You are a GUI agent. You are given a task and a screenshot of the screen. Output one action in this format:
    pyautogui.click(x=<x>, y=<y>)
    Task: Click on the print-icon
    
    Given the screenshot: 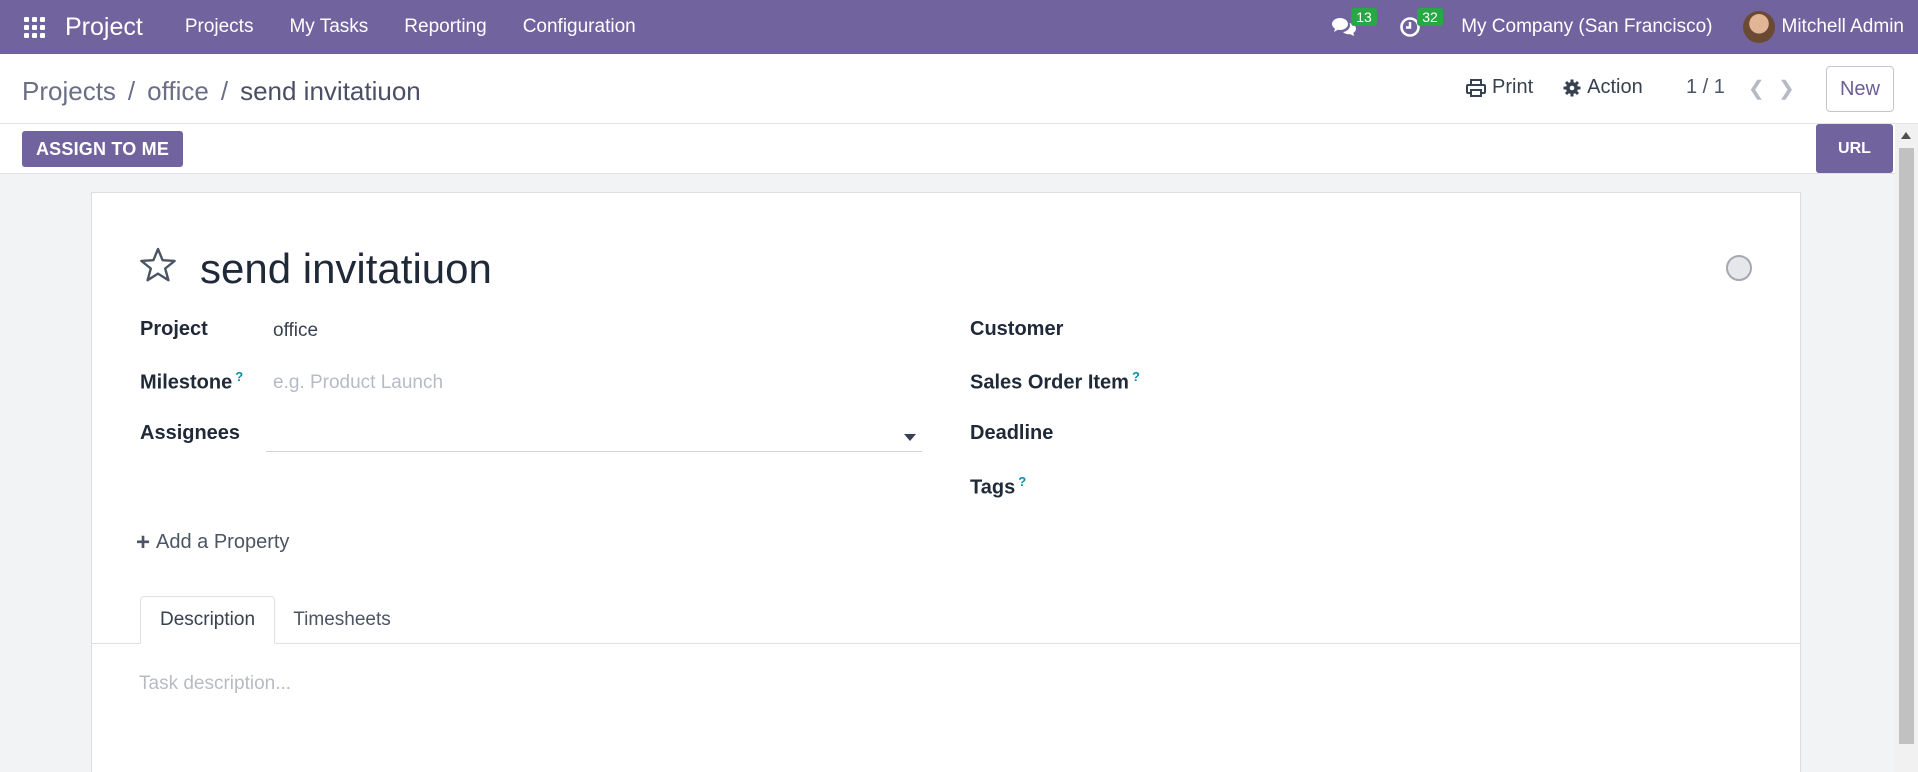 What is the action you would take?
    pyautogui.click(x=1476, y=87)
    